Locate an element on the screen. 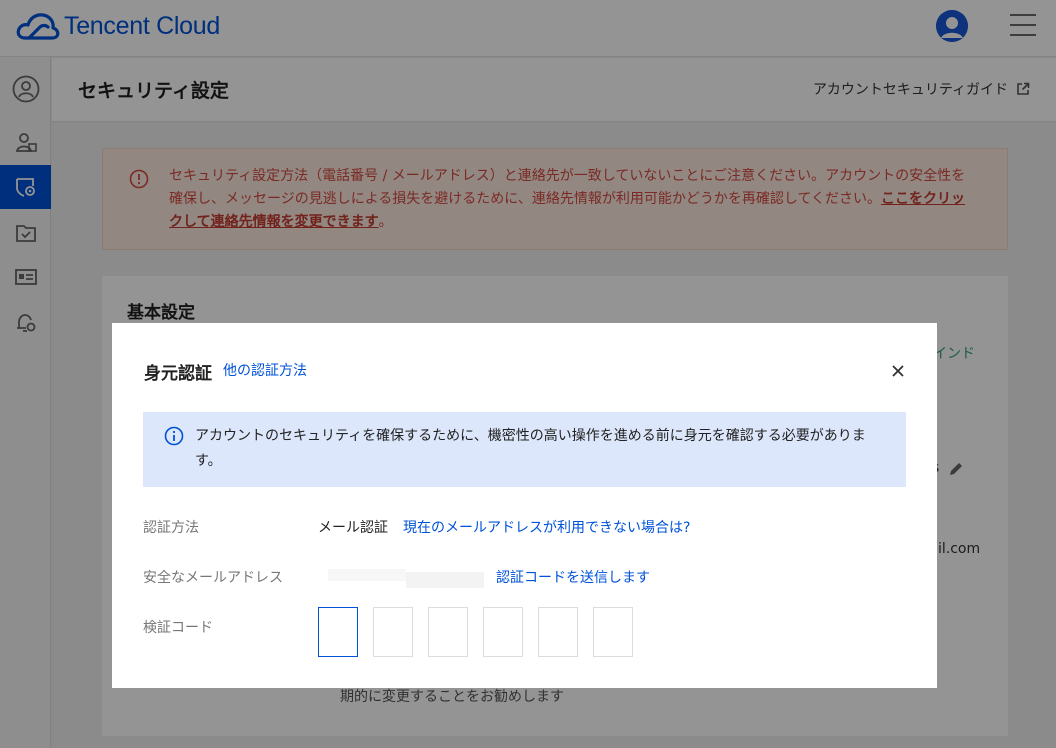  auth-method-value: メール認証 is located at coordinates (353, 528).